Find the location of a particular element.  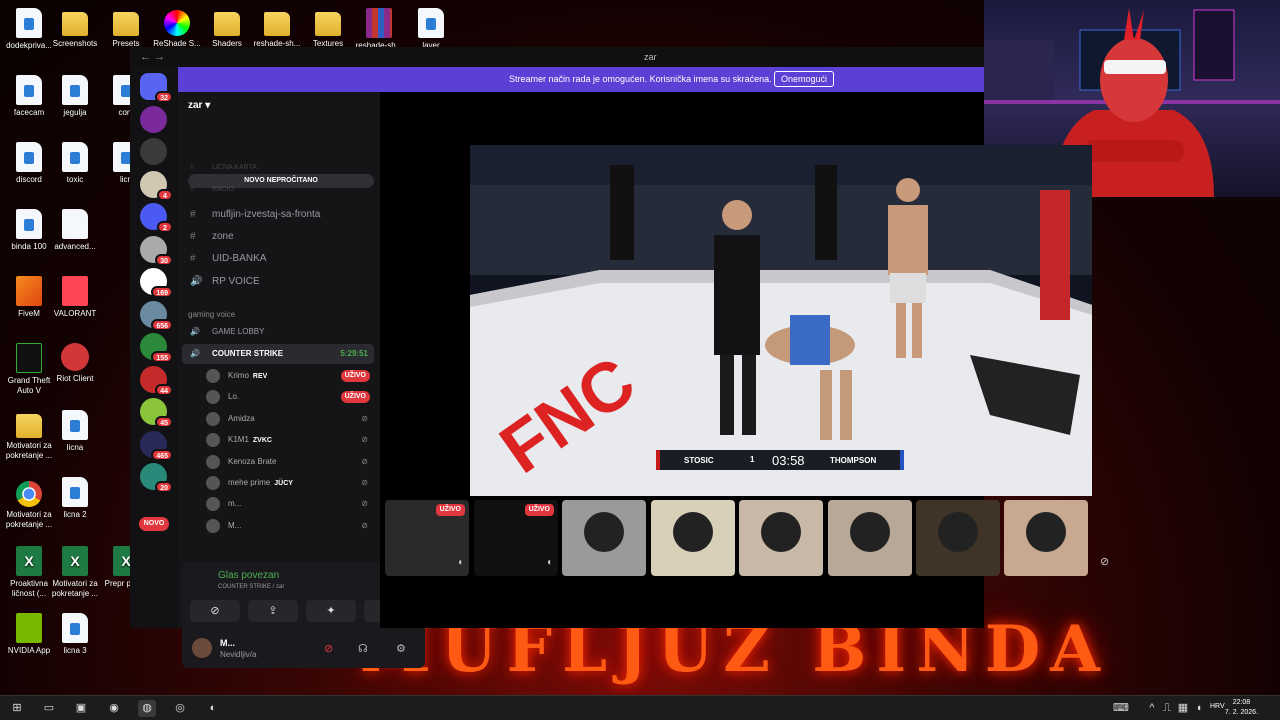

keyboard-icon: ⌨ is located at coordinates (1121, 708).